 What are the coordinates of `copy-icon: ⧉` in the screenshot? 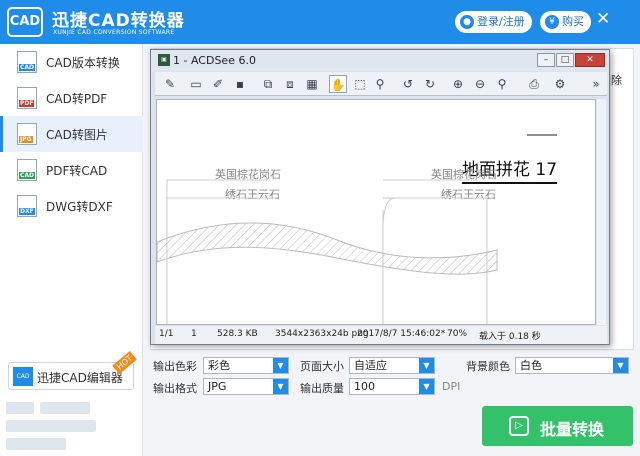 It's located at (268, 84).